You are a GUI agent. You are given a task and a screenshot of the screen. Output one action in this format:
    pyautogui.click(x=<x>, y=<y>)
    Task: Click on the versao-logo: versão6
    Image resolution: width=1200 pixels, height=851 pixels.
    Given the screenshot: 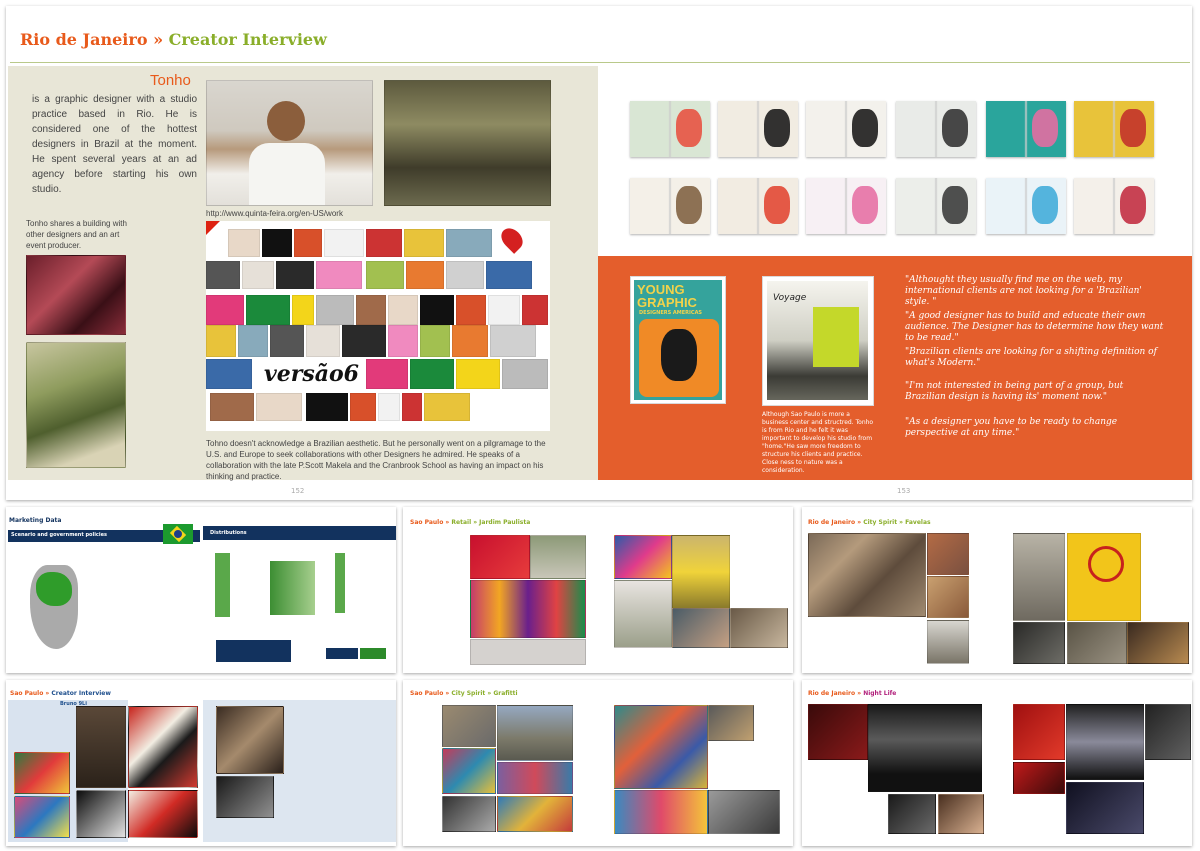 What is the action you would take?
    pyautogui.click(x=311, y=374)
    